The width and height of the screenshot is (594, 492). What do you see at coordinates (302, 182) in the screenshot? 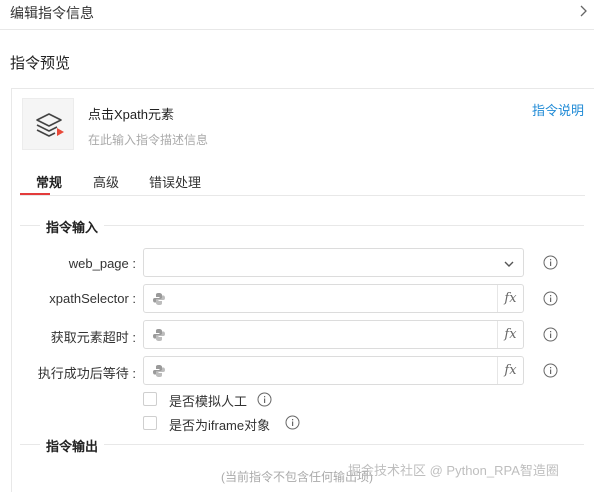
I see `tab-bar: 常规 高级 错误处理` at bounding box center [302, 182].